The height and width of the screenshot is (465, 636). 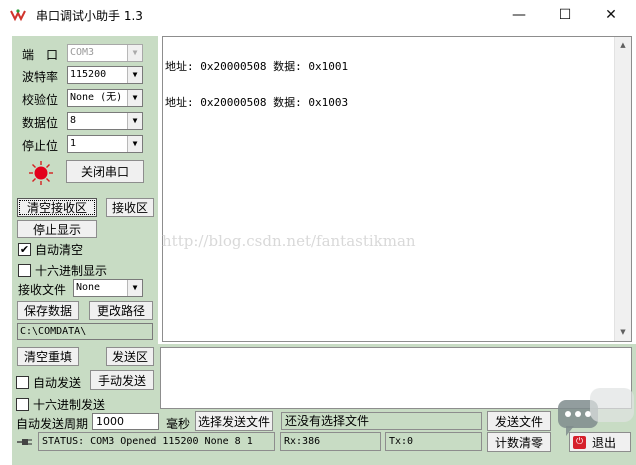 I want to click on clear-receive-button: 清空接收区, so click(x=57, y=207).